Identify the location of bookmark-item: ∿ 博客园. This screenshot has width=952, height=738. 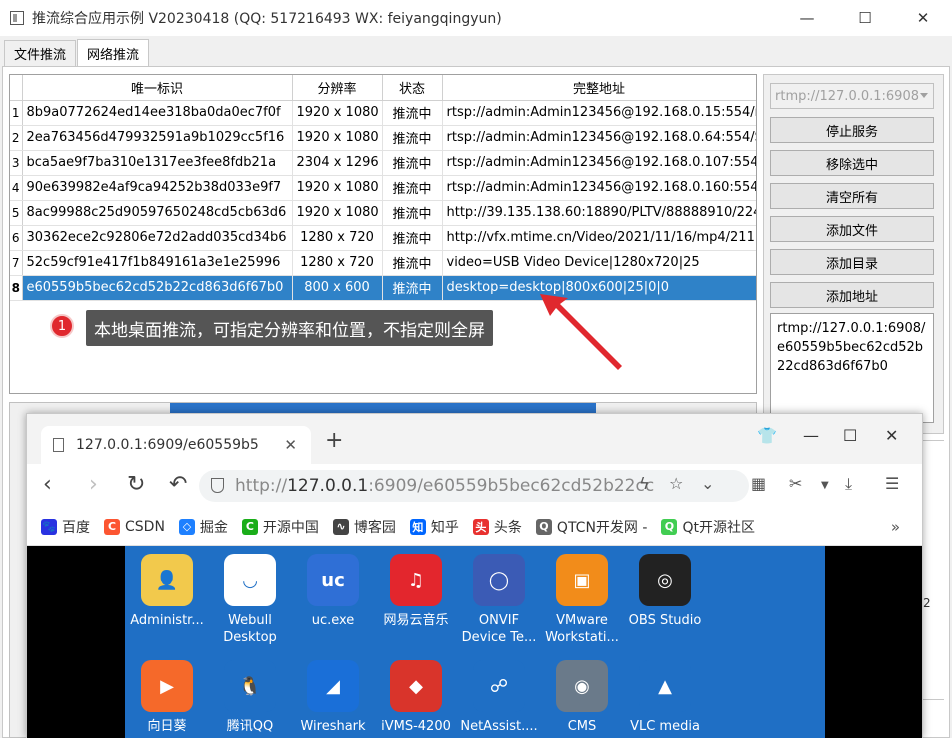
(364, 527).